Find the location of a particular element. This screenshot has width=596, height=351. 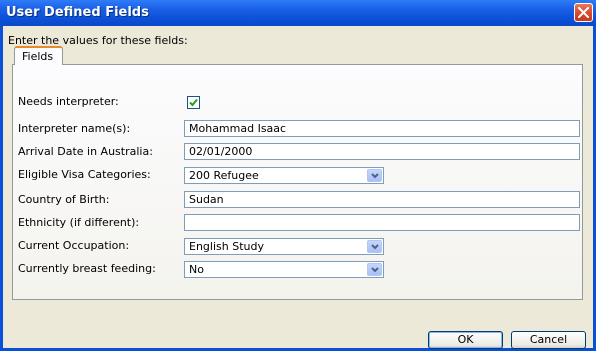

breast-feeding-label: Currently breast feeding: is located at coordinates (87, 268).